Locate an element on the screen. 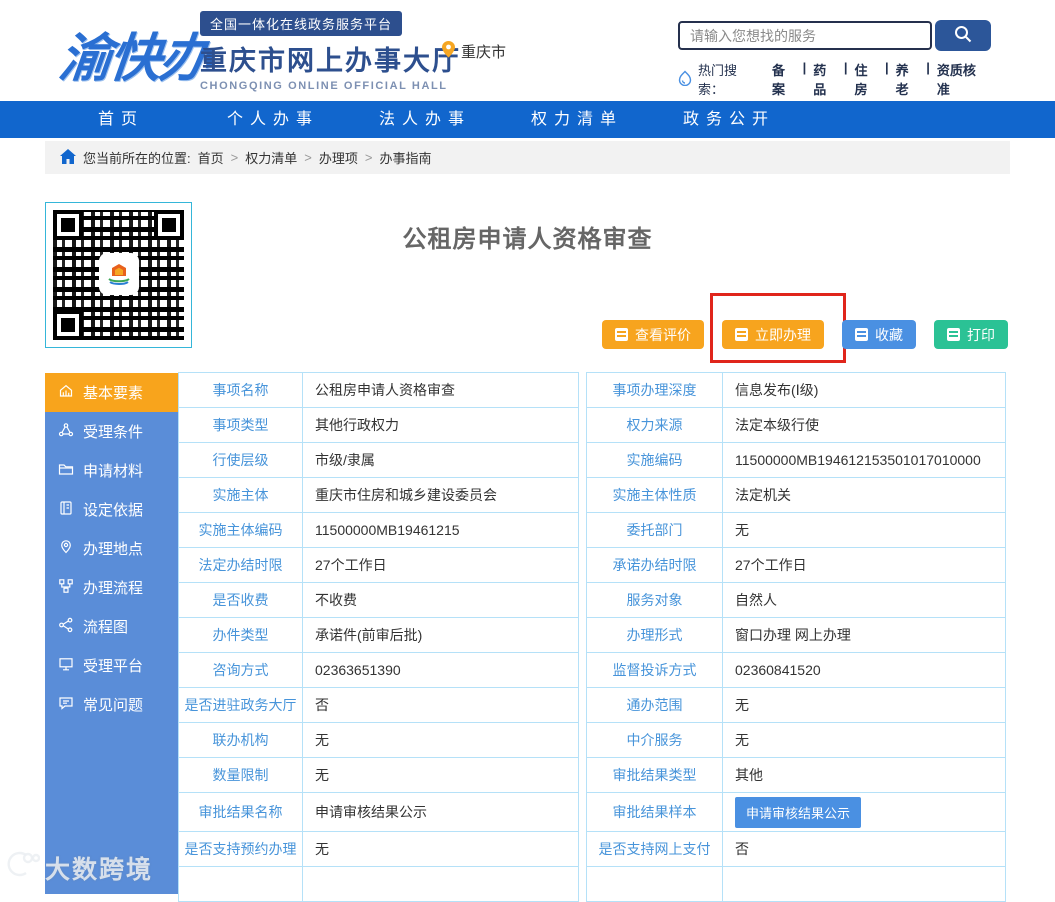 The height and width of the screenshot is (902, 1055). action-wrap-3: 打印 is located at coordinates (971, 334).